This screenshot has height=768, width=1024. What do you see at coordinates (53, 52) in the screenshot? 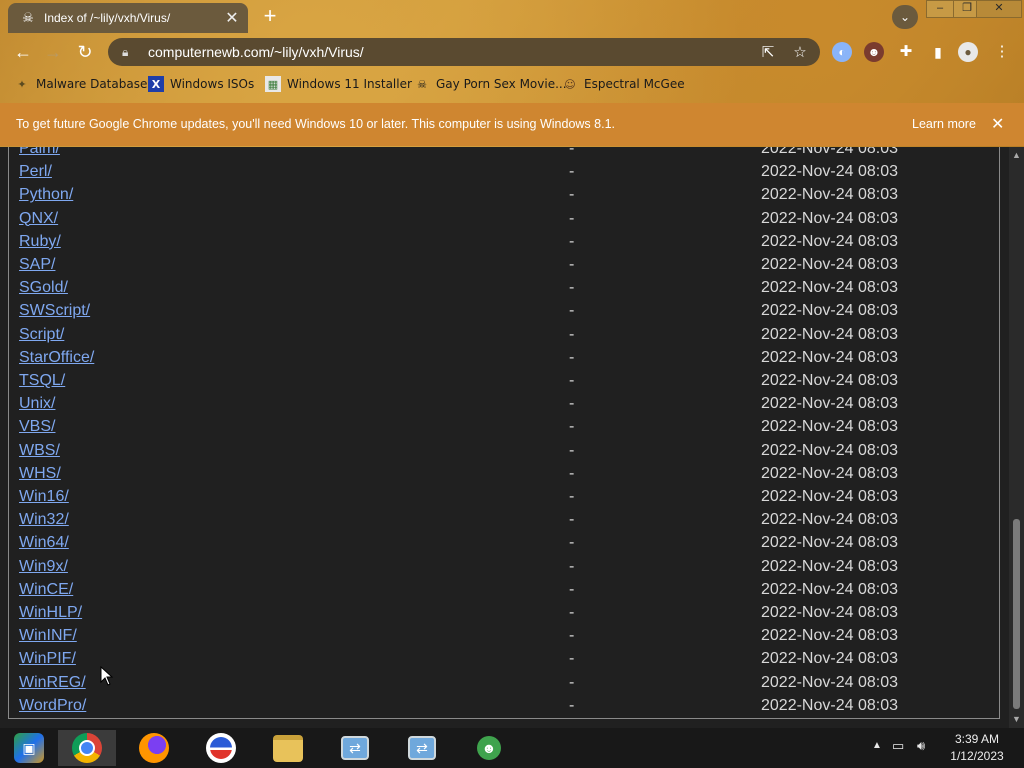
I see `forward-button: →` at bounding box center [53, 52].